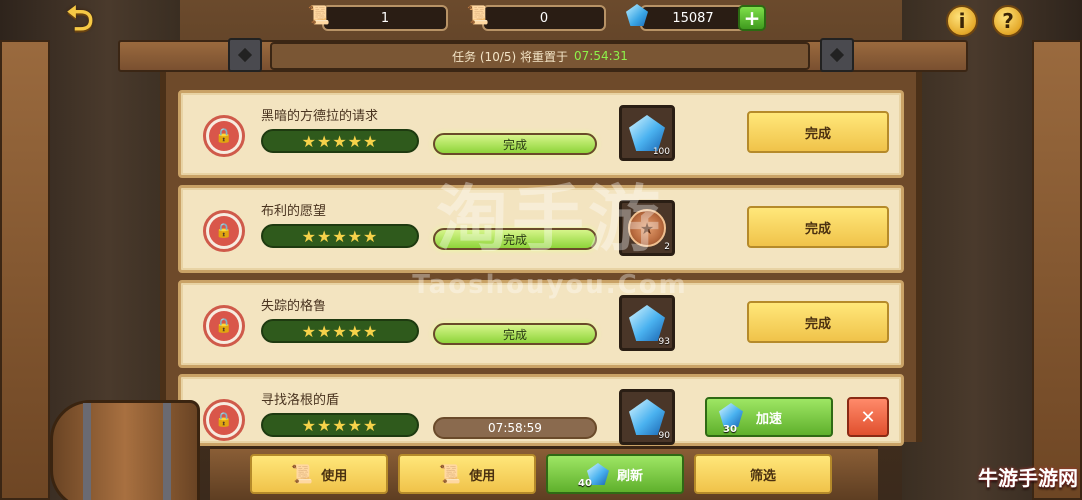 This screenshot has width=1082, height=500. Describe the element at coordinates (667, 247) in the screenshot. I see `reward-count: 2` at that location.